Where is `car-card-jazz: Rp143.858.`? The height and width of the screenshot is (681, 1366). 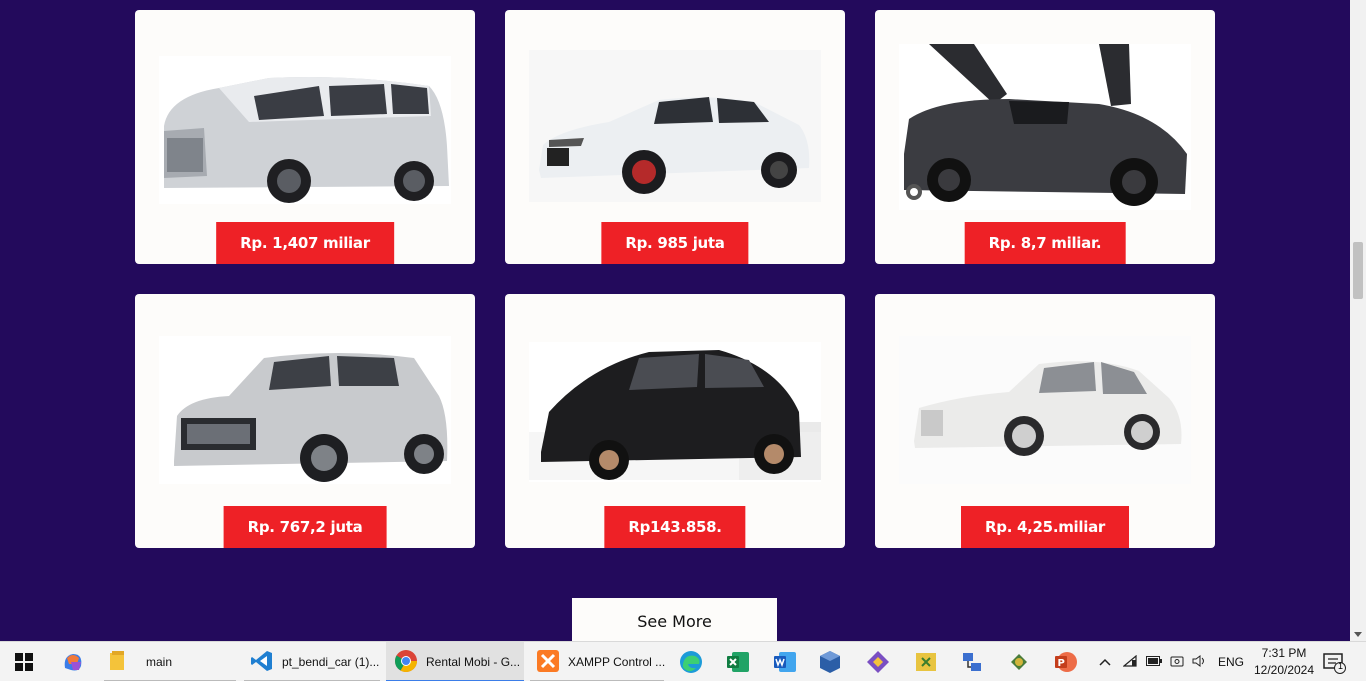 car-card-jazz: Rp143.858. is located at coordinates (675, 421).